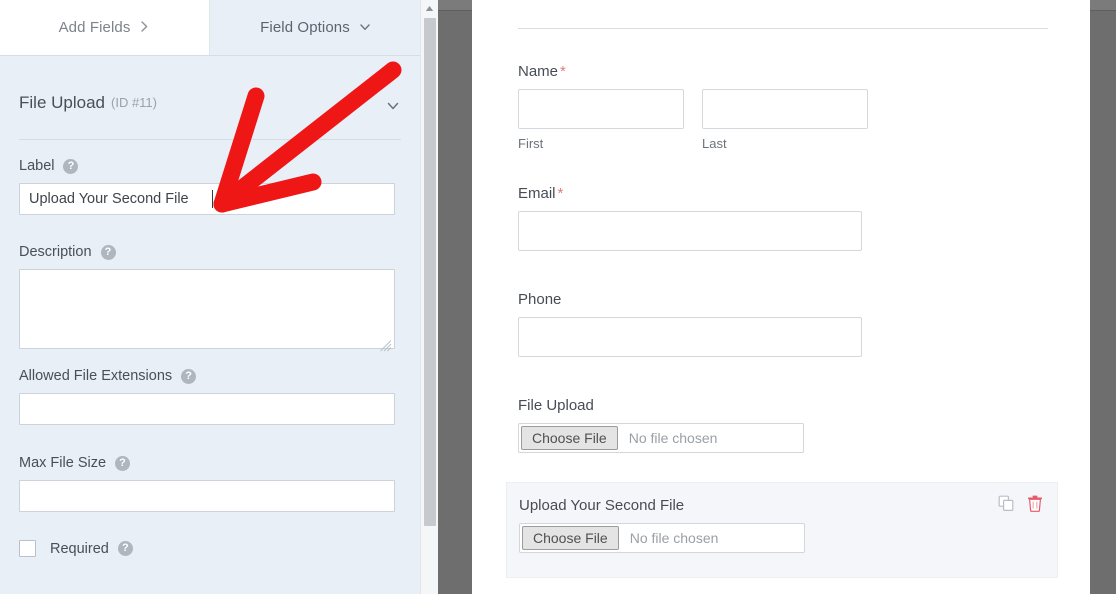 The image size is (1116, 594). What do you see at coordinates (690, 231) in the screenshot?
I see `email-input` at bounding box center [690, 231].